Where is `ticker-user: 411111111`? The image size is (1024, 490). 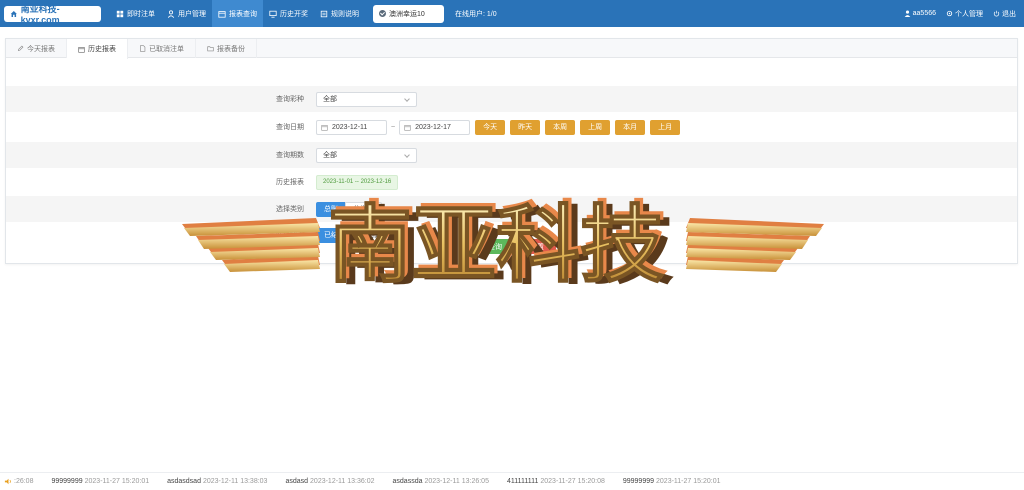
ticker-user: 411111111 is located at coordinates (522, 481).